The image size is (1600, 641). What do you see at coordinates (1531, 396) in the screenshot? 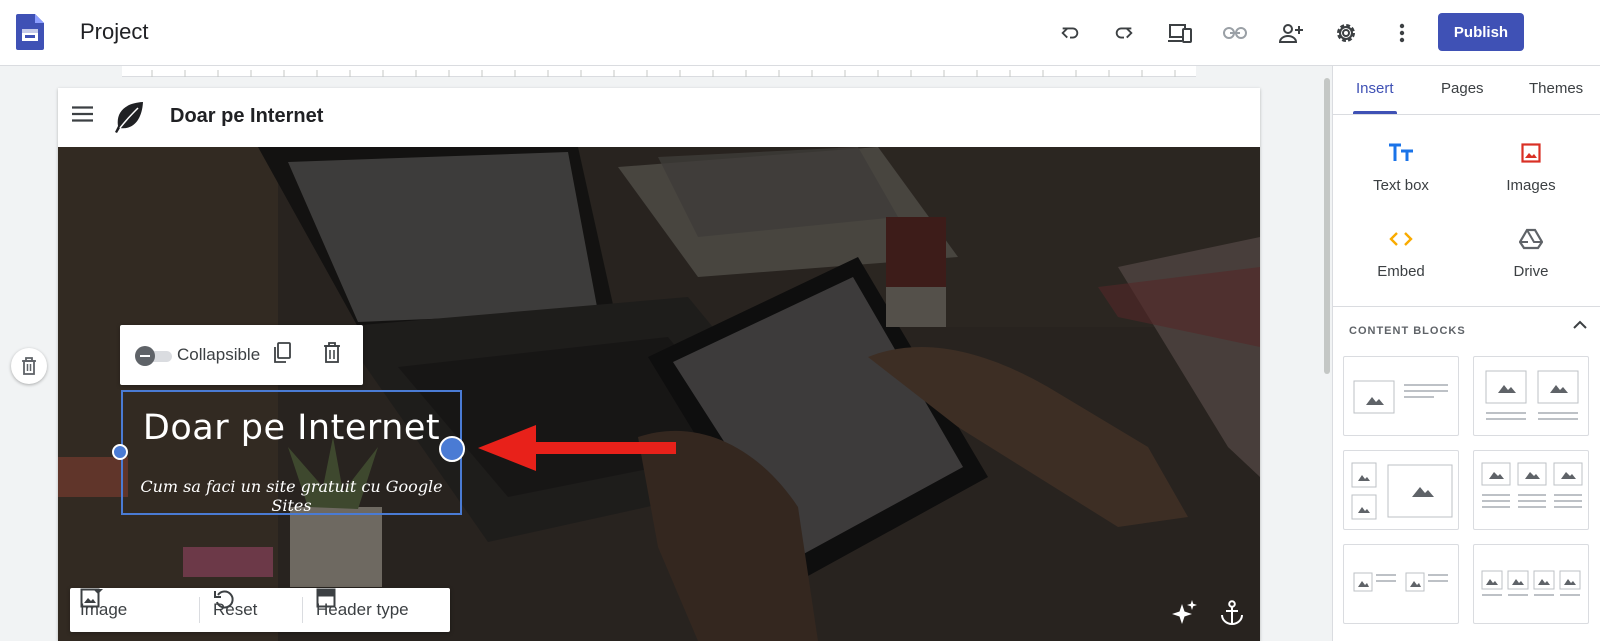
I see `content-block-two-images` at bounding box center [1531, 396].